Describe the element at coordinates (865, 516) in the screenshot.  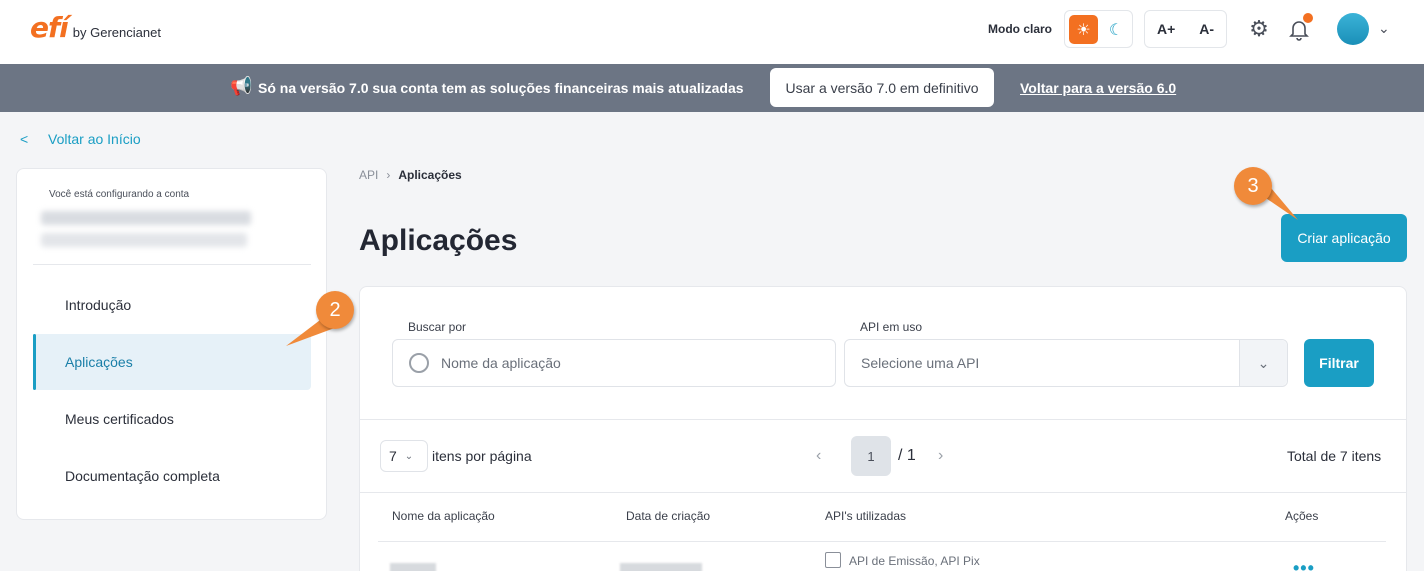
I see `column-header-apis: API's utilizadas` at that location.